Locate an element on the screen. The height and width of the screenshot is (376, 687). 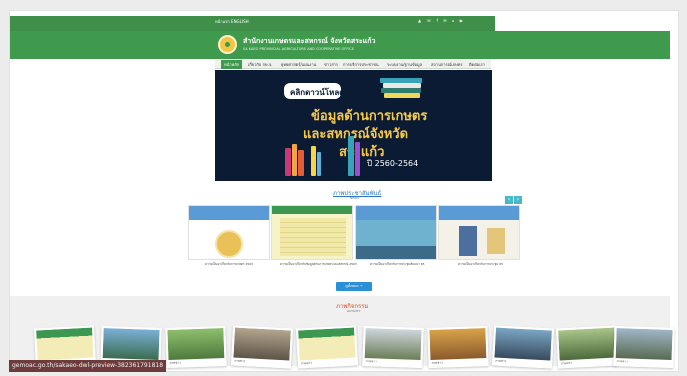
pr-card-caption: ความเป็นมาเกี่ยวกับการประชุม 65 is located at coordinates (480, 264).